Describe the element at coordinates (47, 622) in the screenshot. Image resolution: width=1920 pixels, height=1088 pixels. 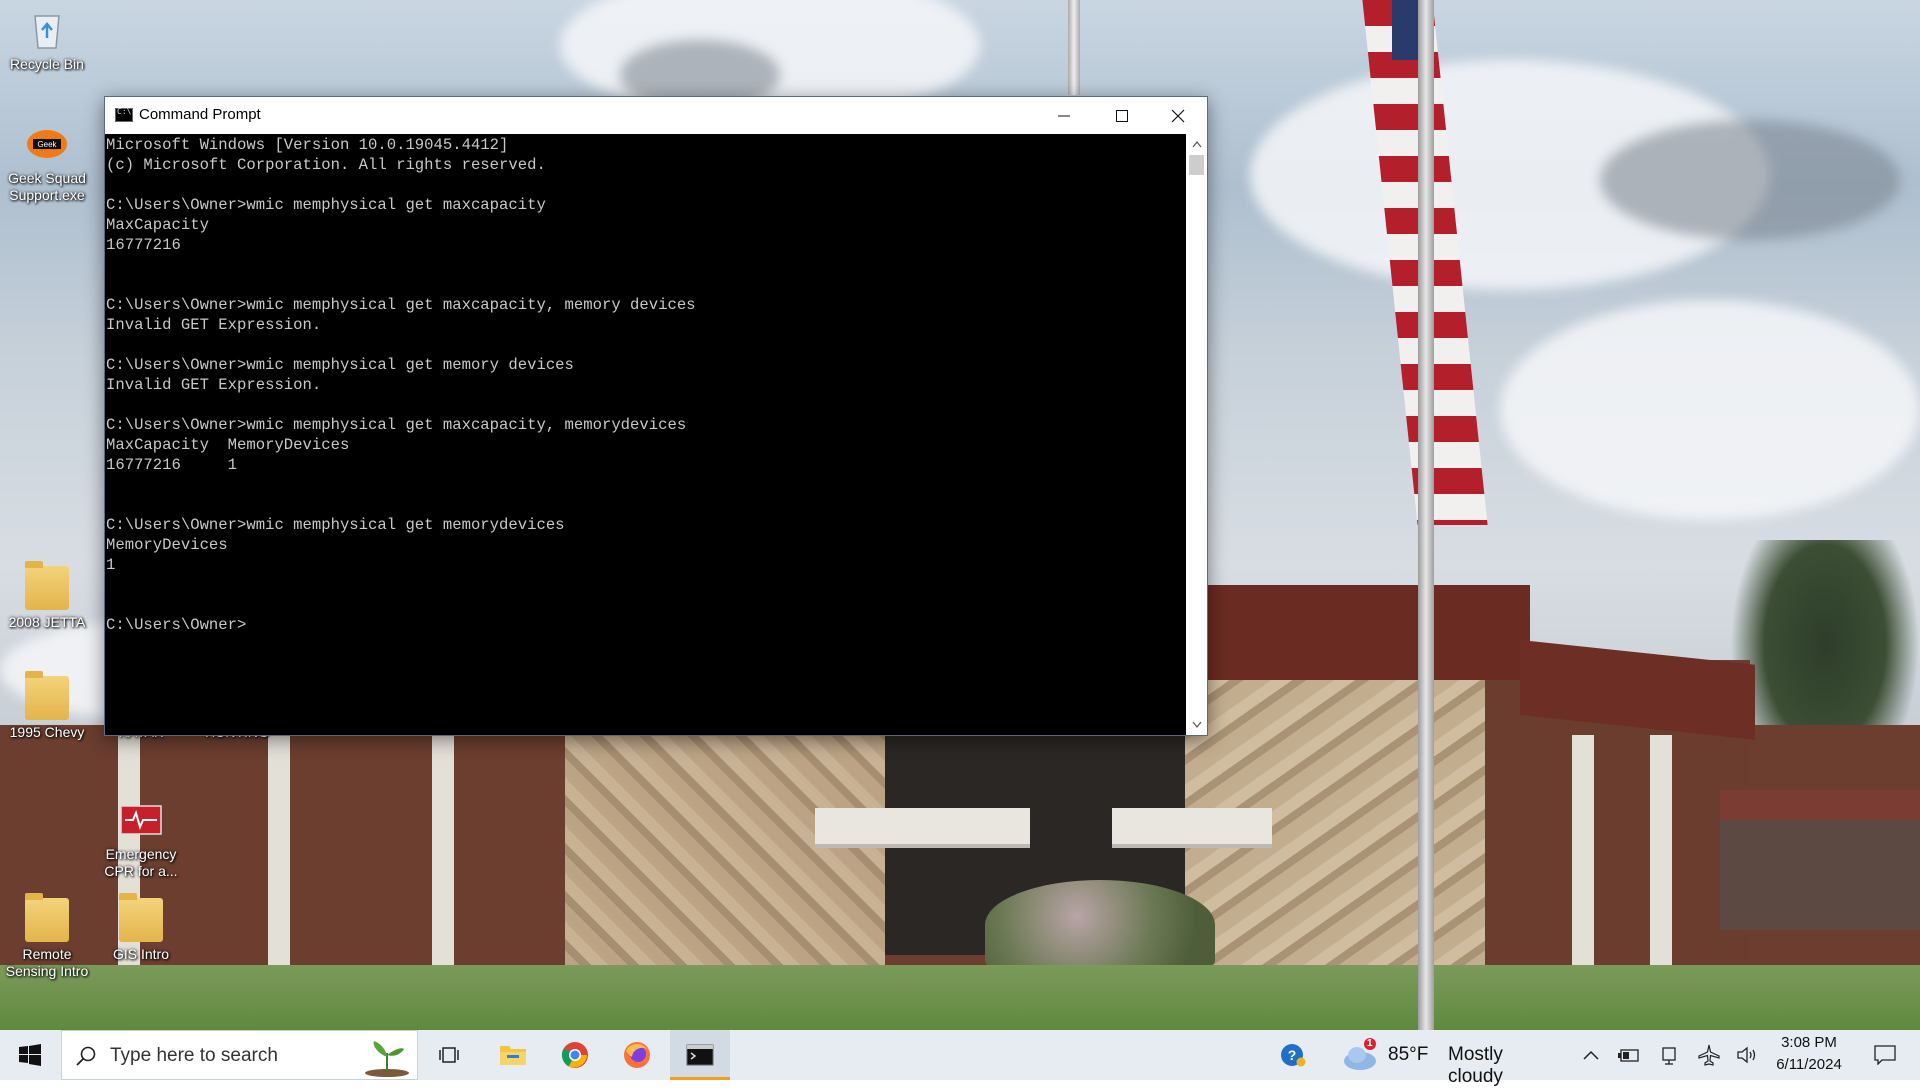
I see `desktop-icon-label: 2008 JETTA` at that location.